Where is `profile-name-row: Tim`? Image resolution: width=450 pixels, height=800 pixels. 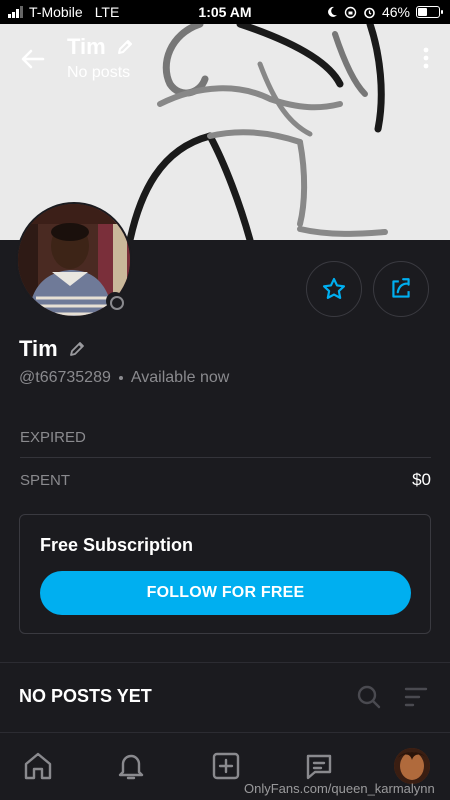
profile-name-row: Tim is located at coordinates (52, 349).